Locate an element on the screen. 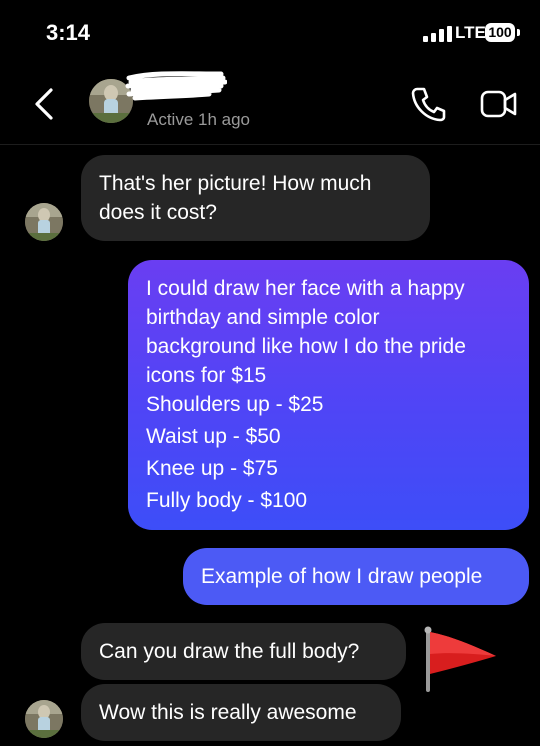 This screenshot has width=540, height=746. battery-icon: 100 is located at coordinates (500, 32).